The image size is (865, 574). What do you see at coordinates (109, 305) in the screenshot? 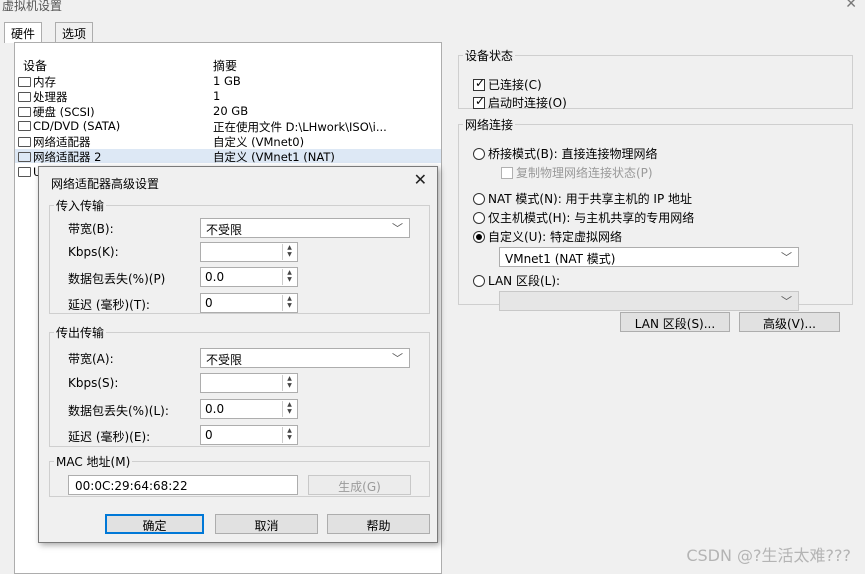
I see `incoming-latency-label: 延迟 (毫秒)(T):` at bounding box center [109, 305].